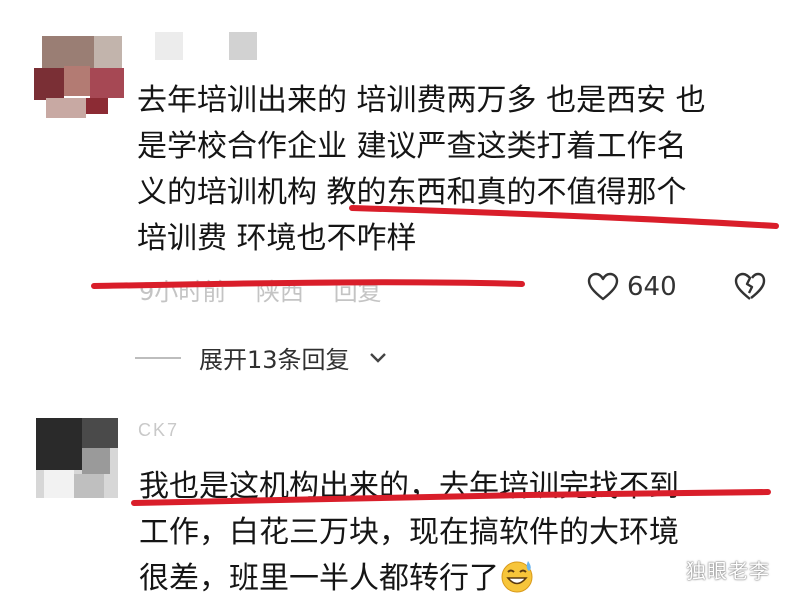 The height and width of the screenshot is (602, 800). What do you see at coordinates (158, 357) in the screenshot?
I see `divider-line` at bounding box center [158, 357].